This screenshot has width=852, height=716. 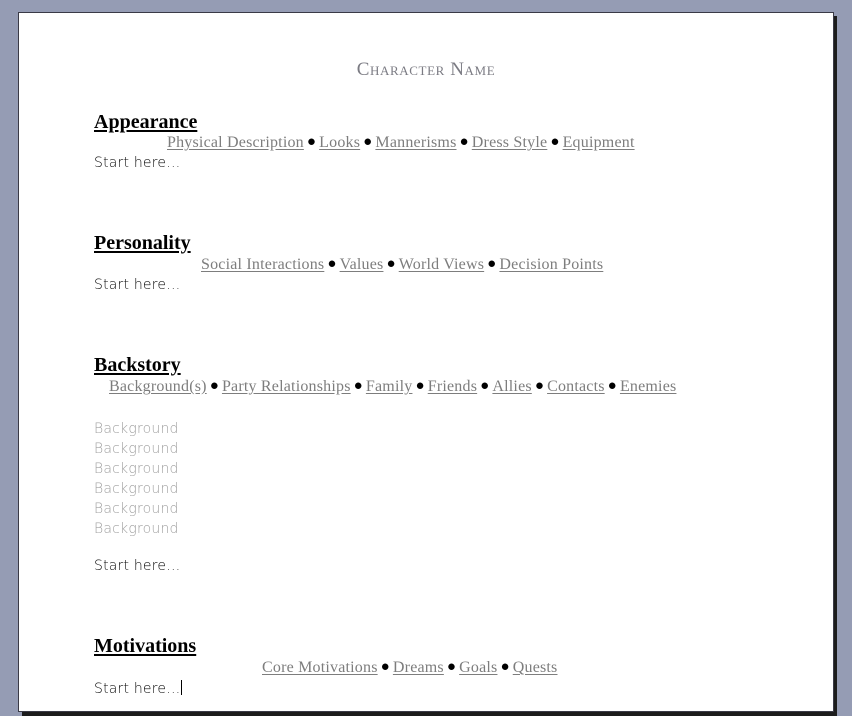 I want to click on topic-contacts: Contacts, so click(x=576, y=386).